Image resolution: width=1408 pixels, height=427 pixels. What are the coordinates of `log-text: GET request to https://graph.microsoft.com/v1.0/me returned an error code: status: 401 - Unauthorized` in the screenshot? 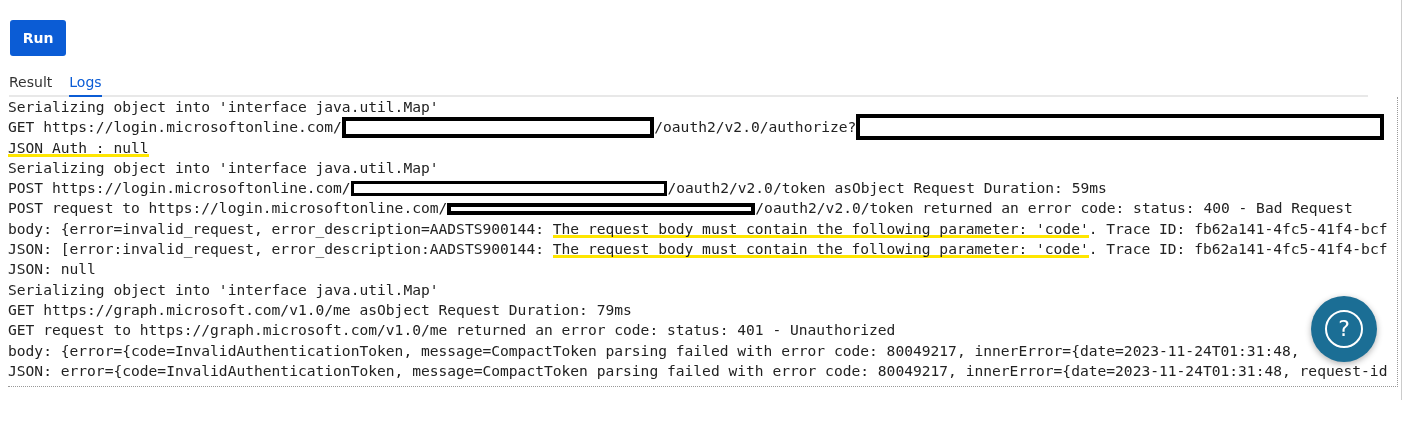 It's located at (452, 330).